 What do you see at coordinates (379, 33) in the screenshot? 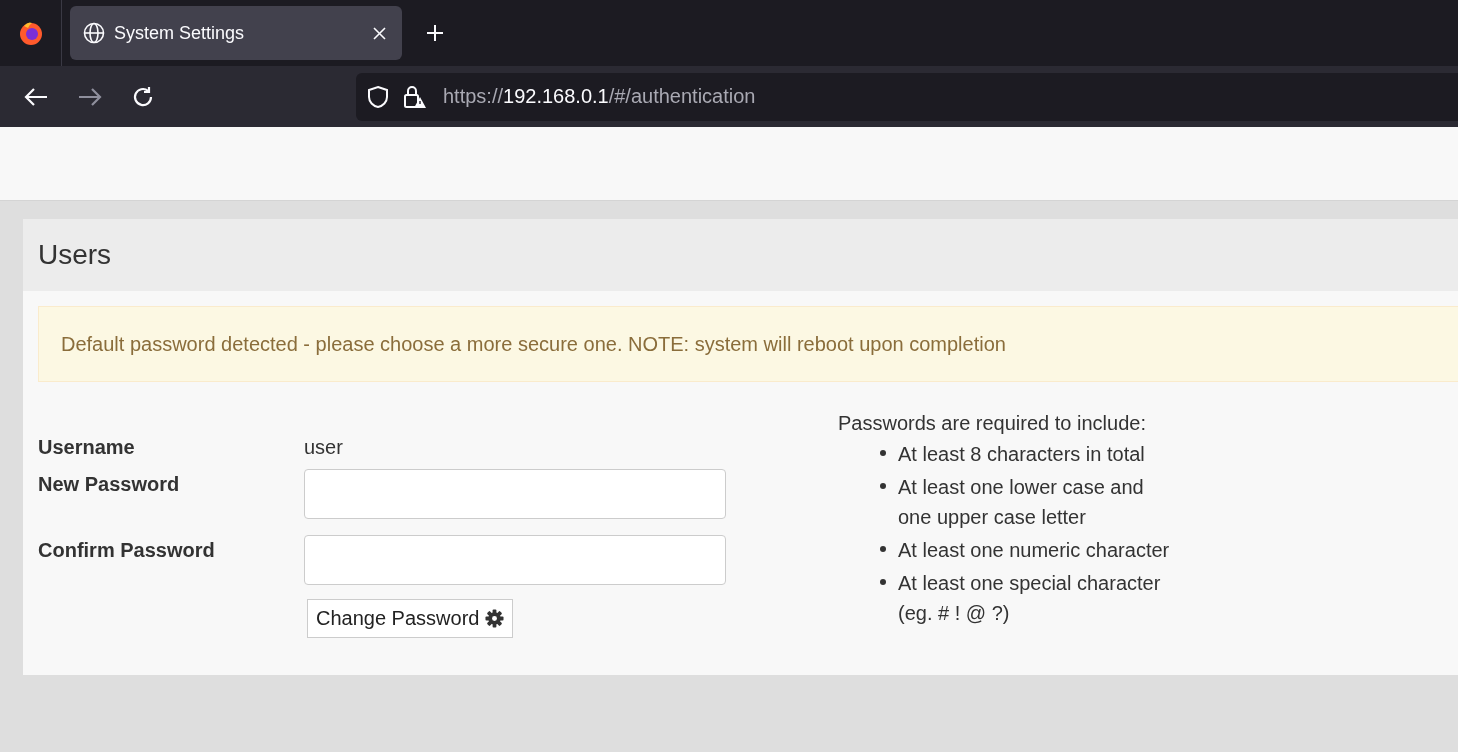
I see `close-icon` at bounding box center [379, 33].